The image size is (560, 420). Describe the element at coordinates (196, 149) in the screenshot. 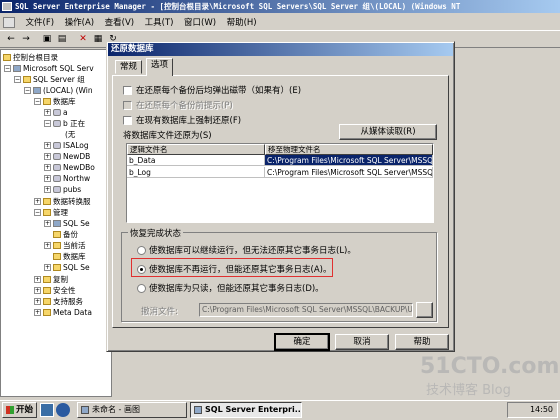

I see `grid-header-logical-name: 逻辑文件名` at that location.